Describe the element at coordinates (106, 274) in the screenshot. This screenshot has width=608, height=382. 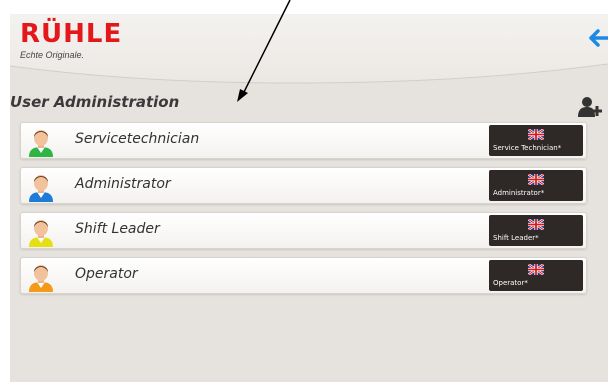
I see `user-name: Operator` at that location.